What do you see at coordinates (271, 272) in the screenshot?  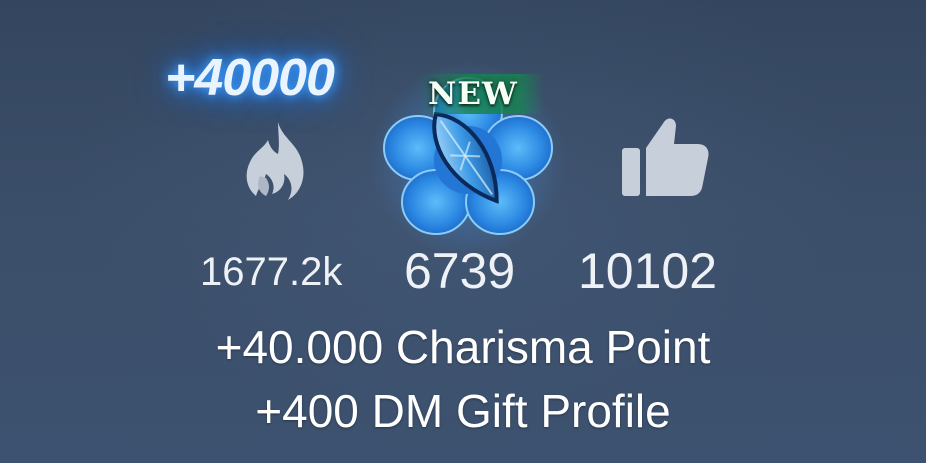 I see `popularity-count: 1677.2k` at bounding box center [271, 272].